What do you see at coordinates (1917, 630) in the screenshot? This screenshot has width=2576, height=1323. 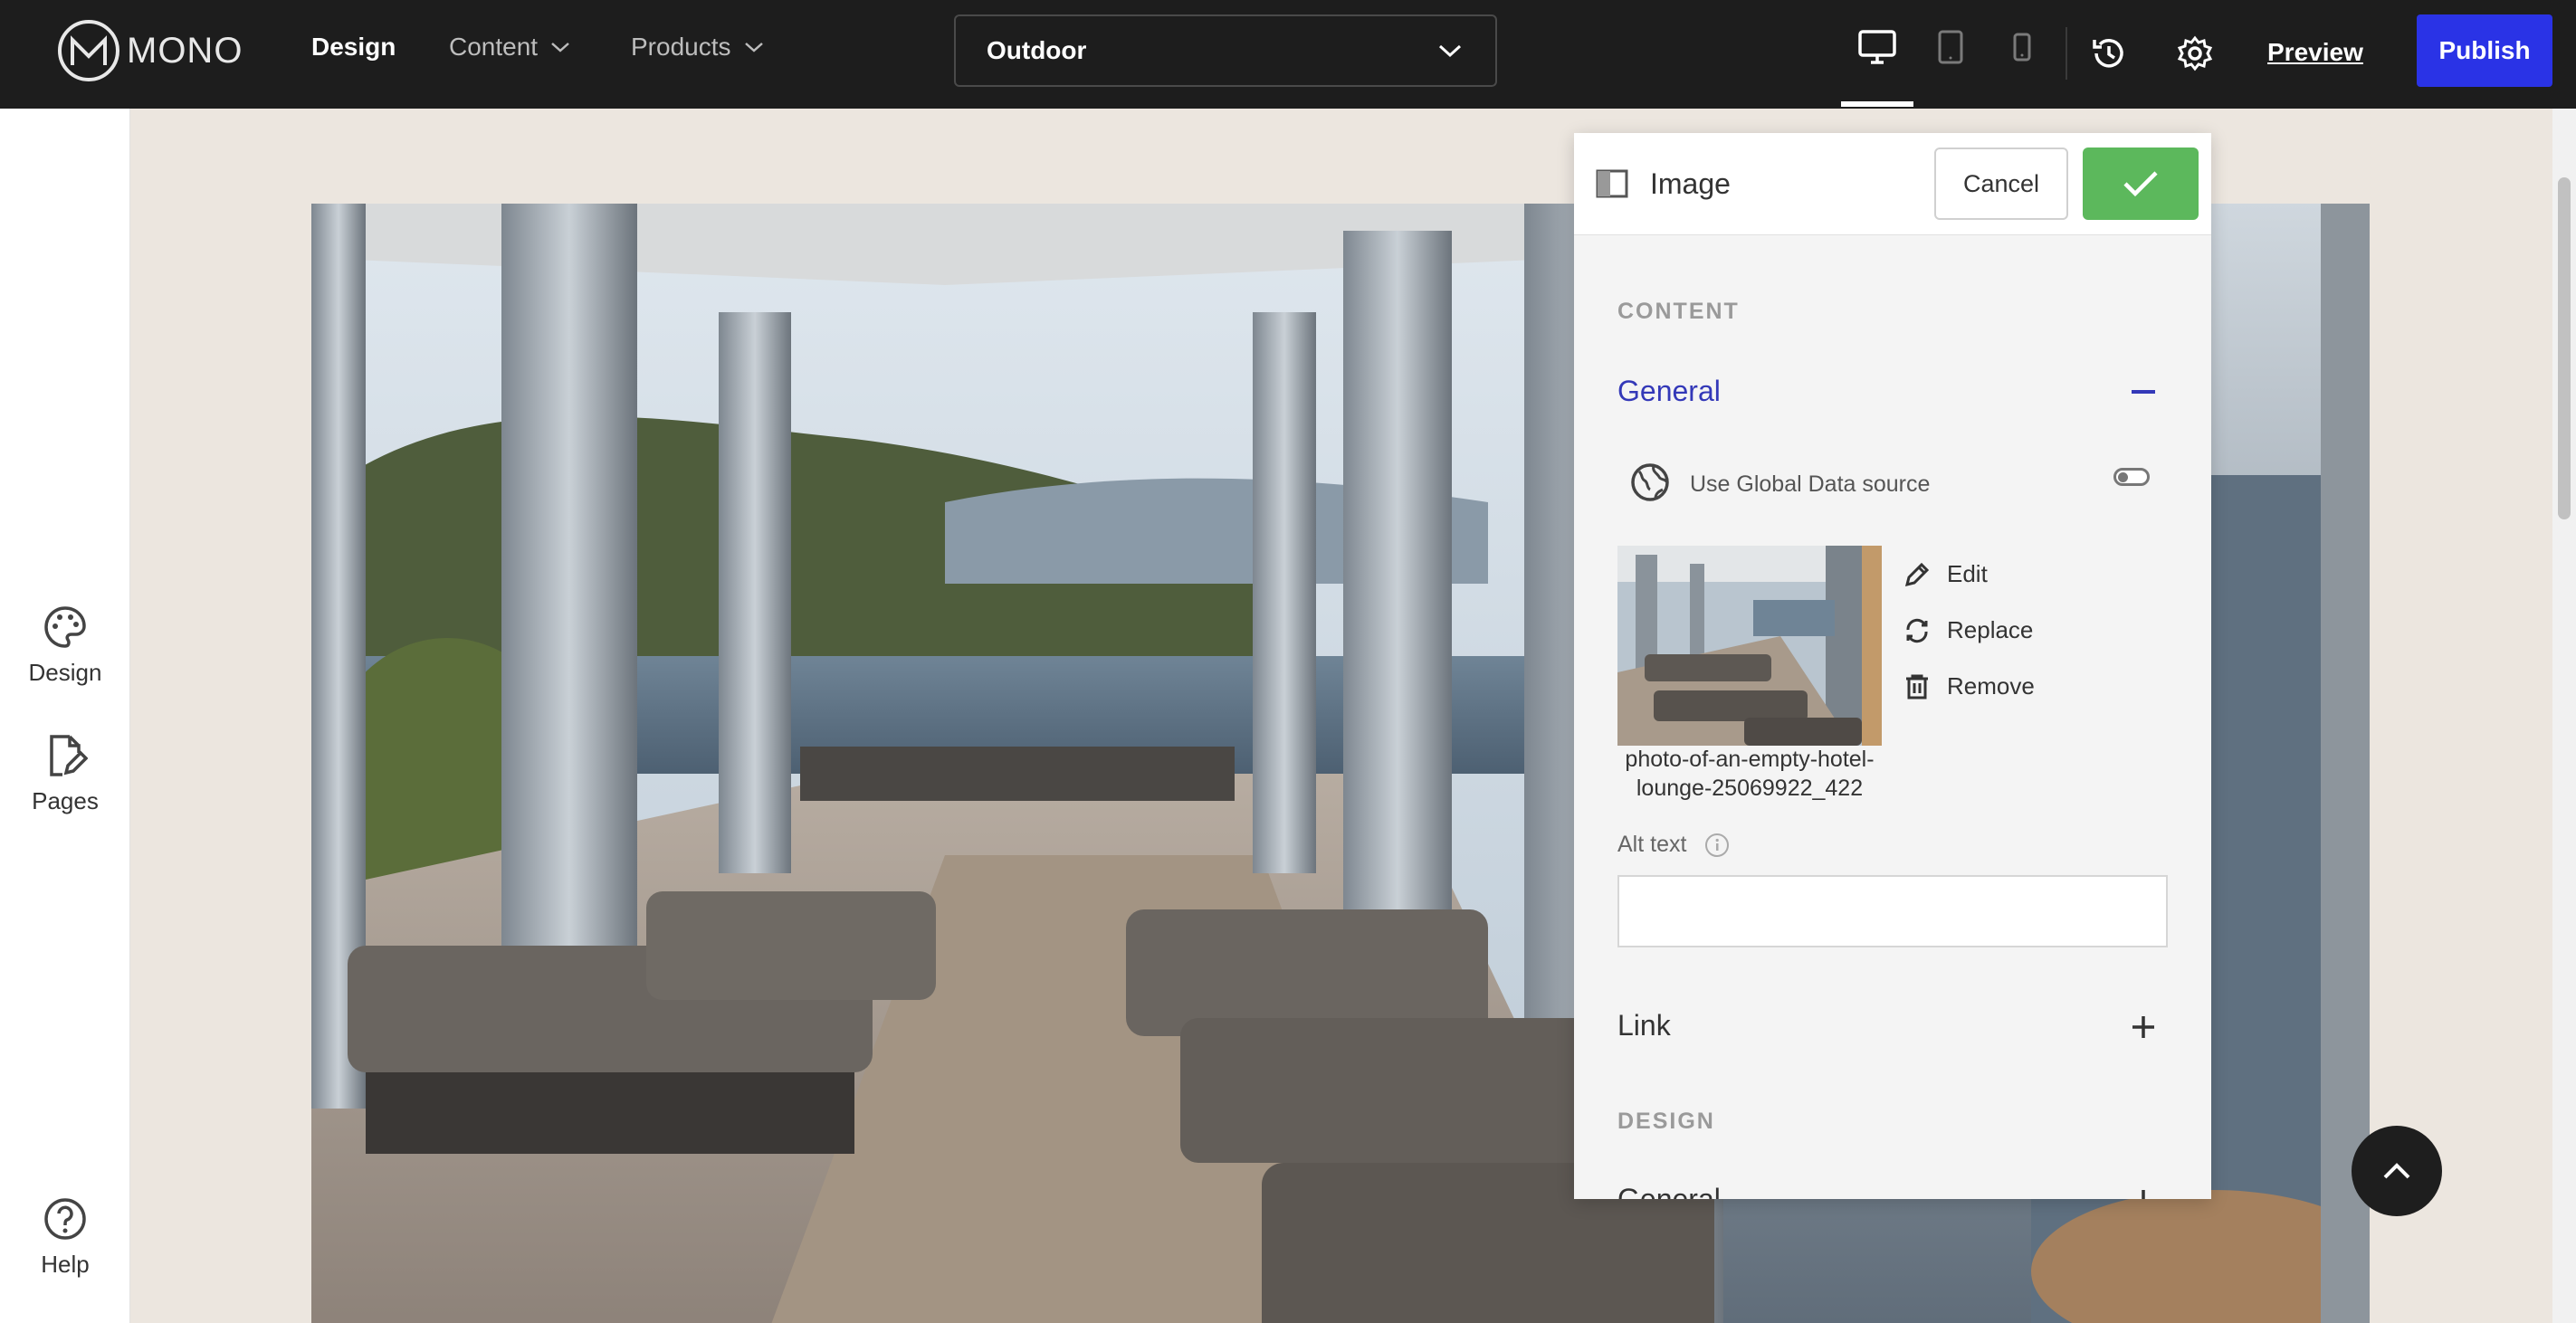 I see `replace-icon` at bounding box center [1917, 630].